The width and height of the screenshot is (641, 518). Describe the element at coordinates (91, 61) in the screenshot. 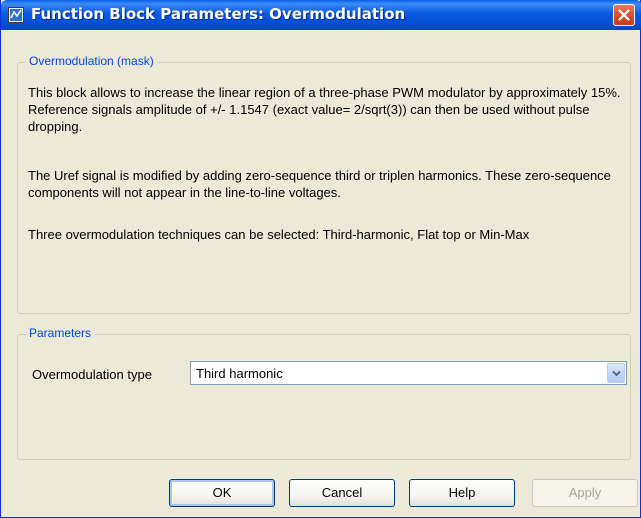

I see `mask-group-legend: Overmodulation (mask)` at that location.